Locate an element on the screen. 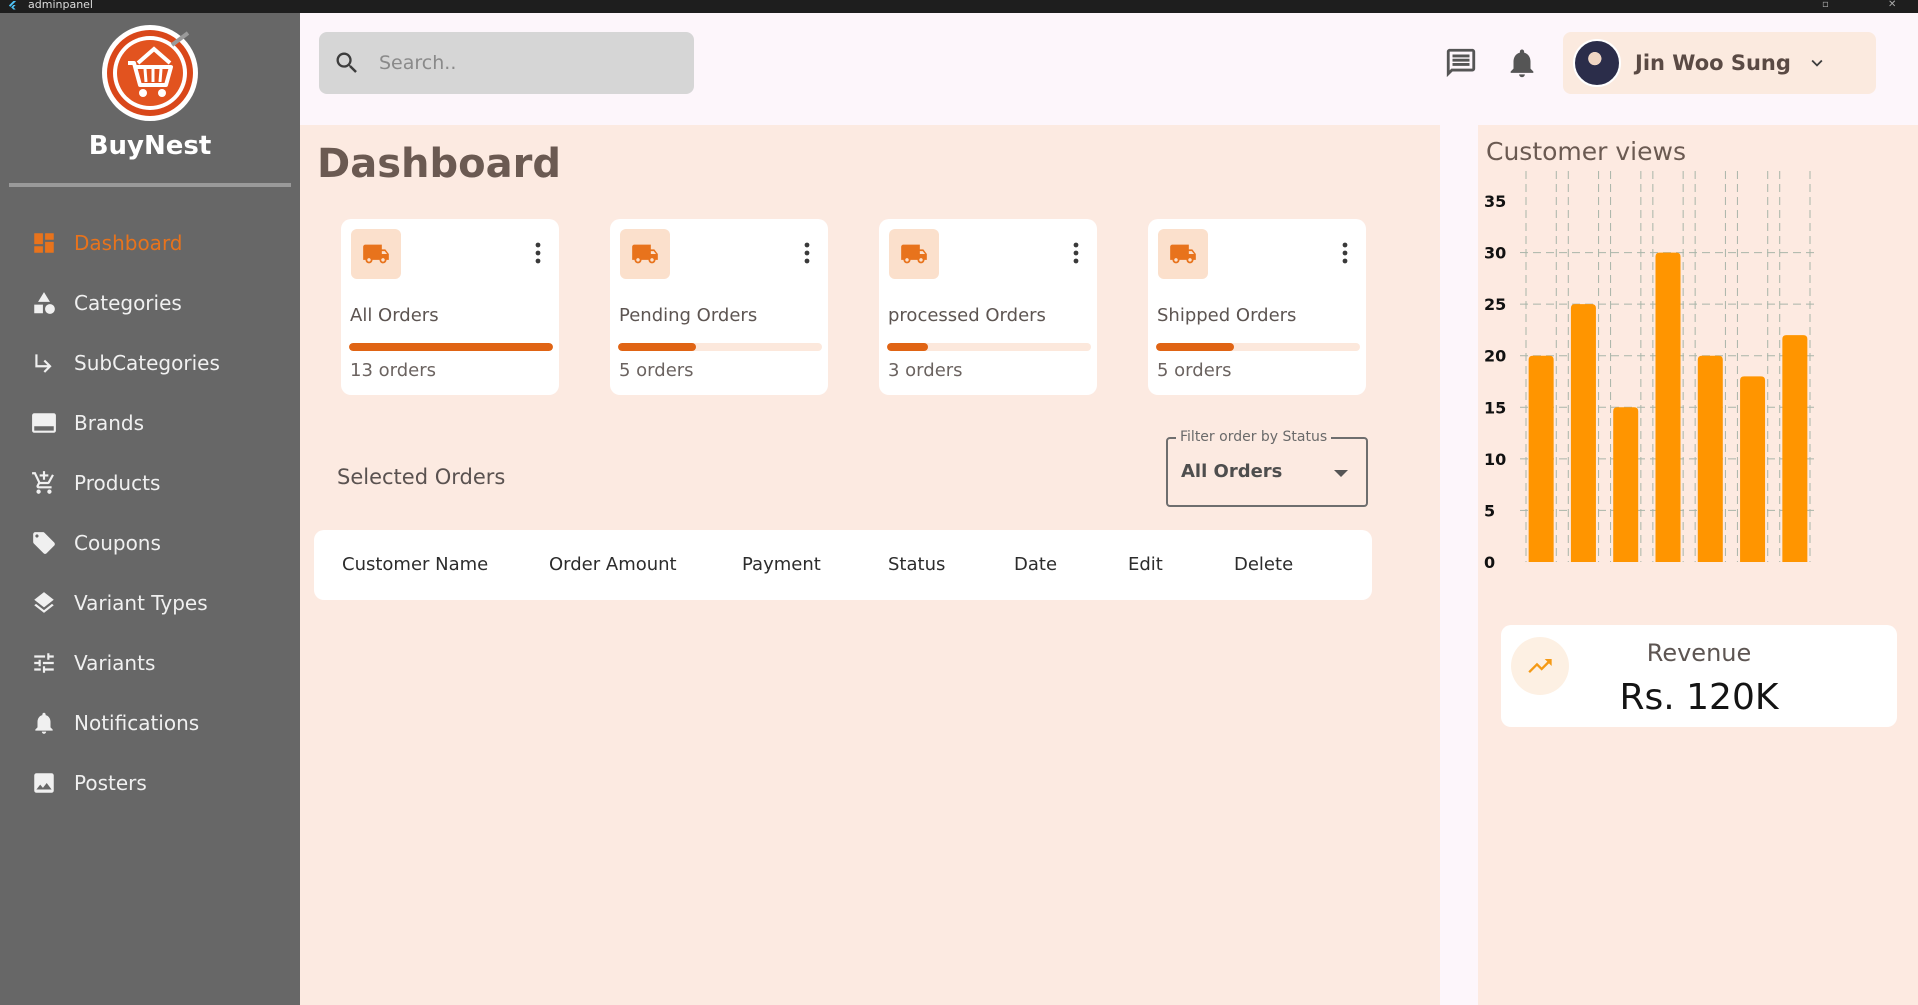 This screenshot has width=1918, height=1005. y-tick-label: 0 is located at coordinates (1489, 562).